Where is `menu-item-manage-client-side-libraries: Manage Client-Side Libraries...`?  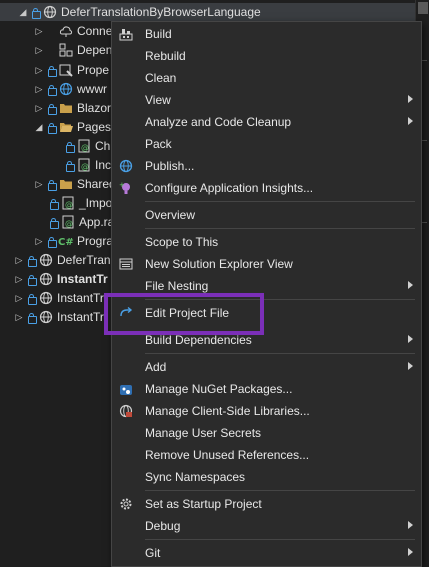
menu-item-manage-client-side-libraries: Manage Client-Side Libraries... is located at coordinates (266, 411).